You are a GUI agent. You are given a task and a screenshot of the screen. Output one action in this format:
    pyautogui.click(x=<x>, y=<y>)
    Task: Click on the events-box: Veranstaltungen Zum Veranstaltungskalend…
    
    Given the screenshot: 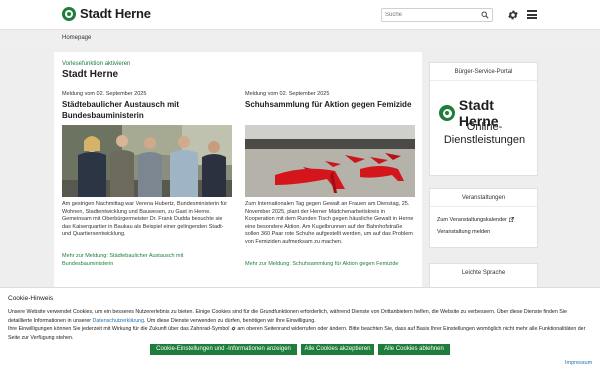 What is the action you would take?
    pyautogui.click(x=483, y=218)
    